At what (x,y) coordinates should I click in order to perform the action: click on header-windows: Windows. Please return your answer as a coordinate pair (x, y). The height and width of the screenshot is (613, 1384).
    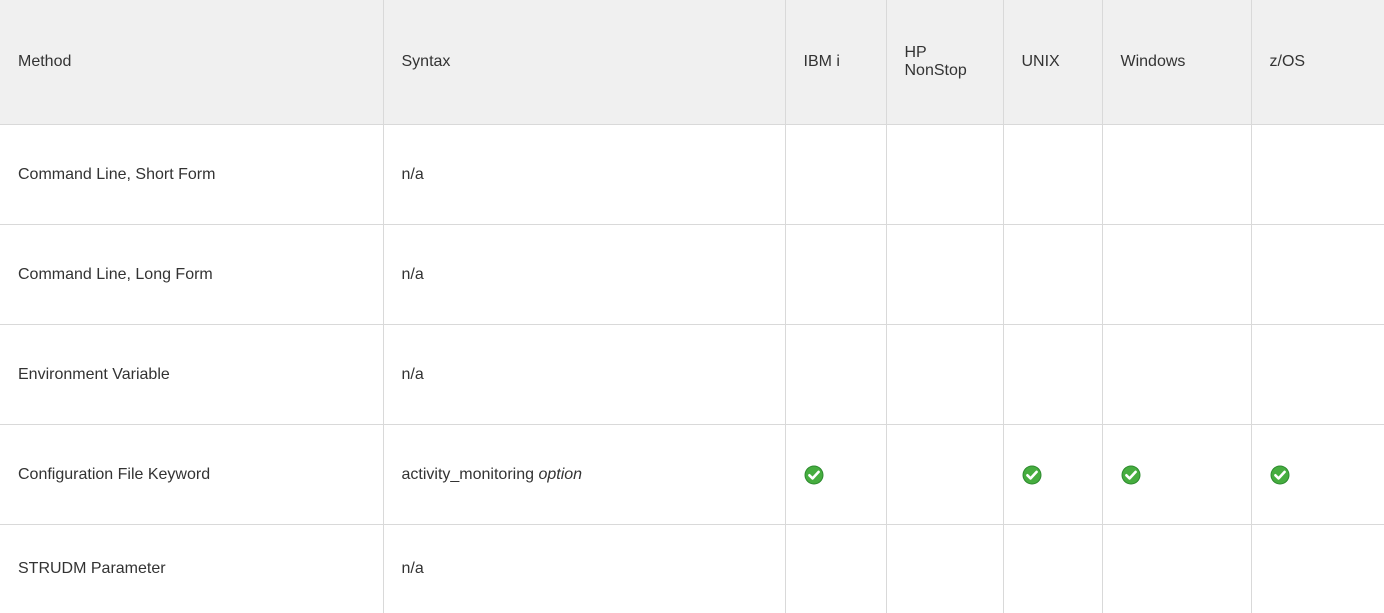
    Looking at the image, I should click on (1176, 62).